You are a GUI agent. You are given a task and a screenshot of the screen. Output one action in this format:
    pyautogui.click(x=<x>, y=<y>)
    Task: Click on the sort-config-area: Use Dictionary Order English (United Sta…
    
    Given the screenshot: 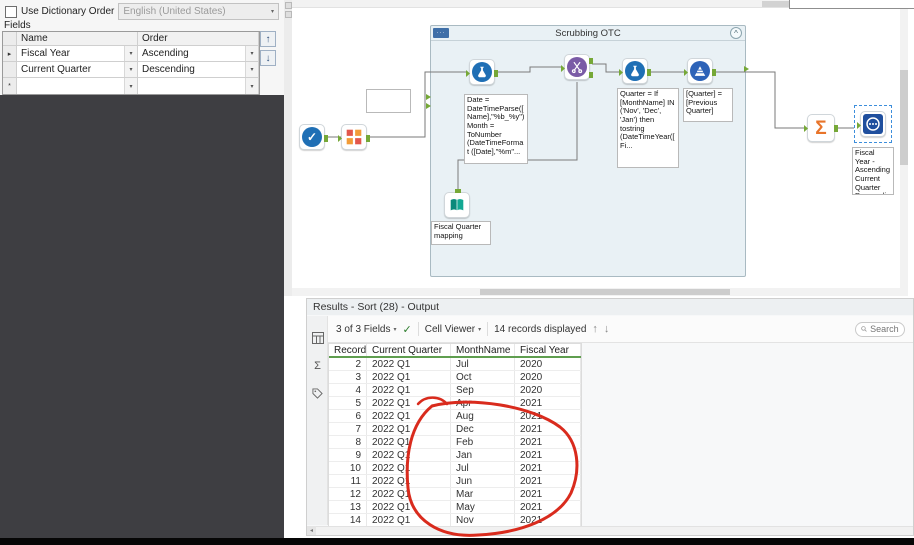 What is the action you would take?
    pyautogui.click(x=142, y=47)
    